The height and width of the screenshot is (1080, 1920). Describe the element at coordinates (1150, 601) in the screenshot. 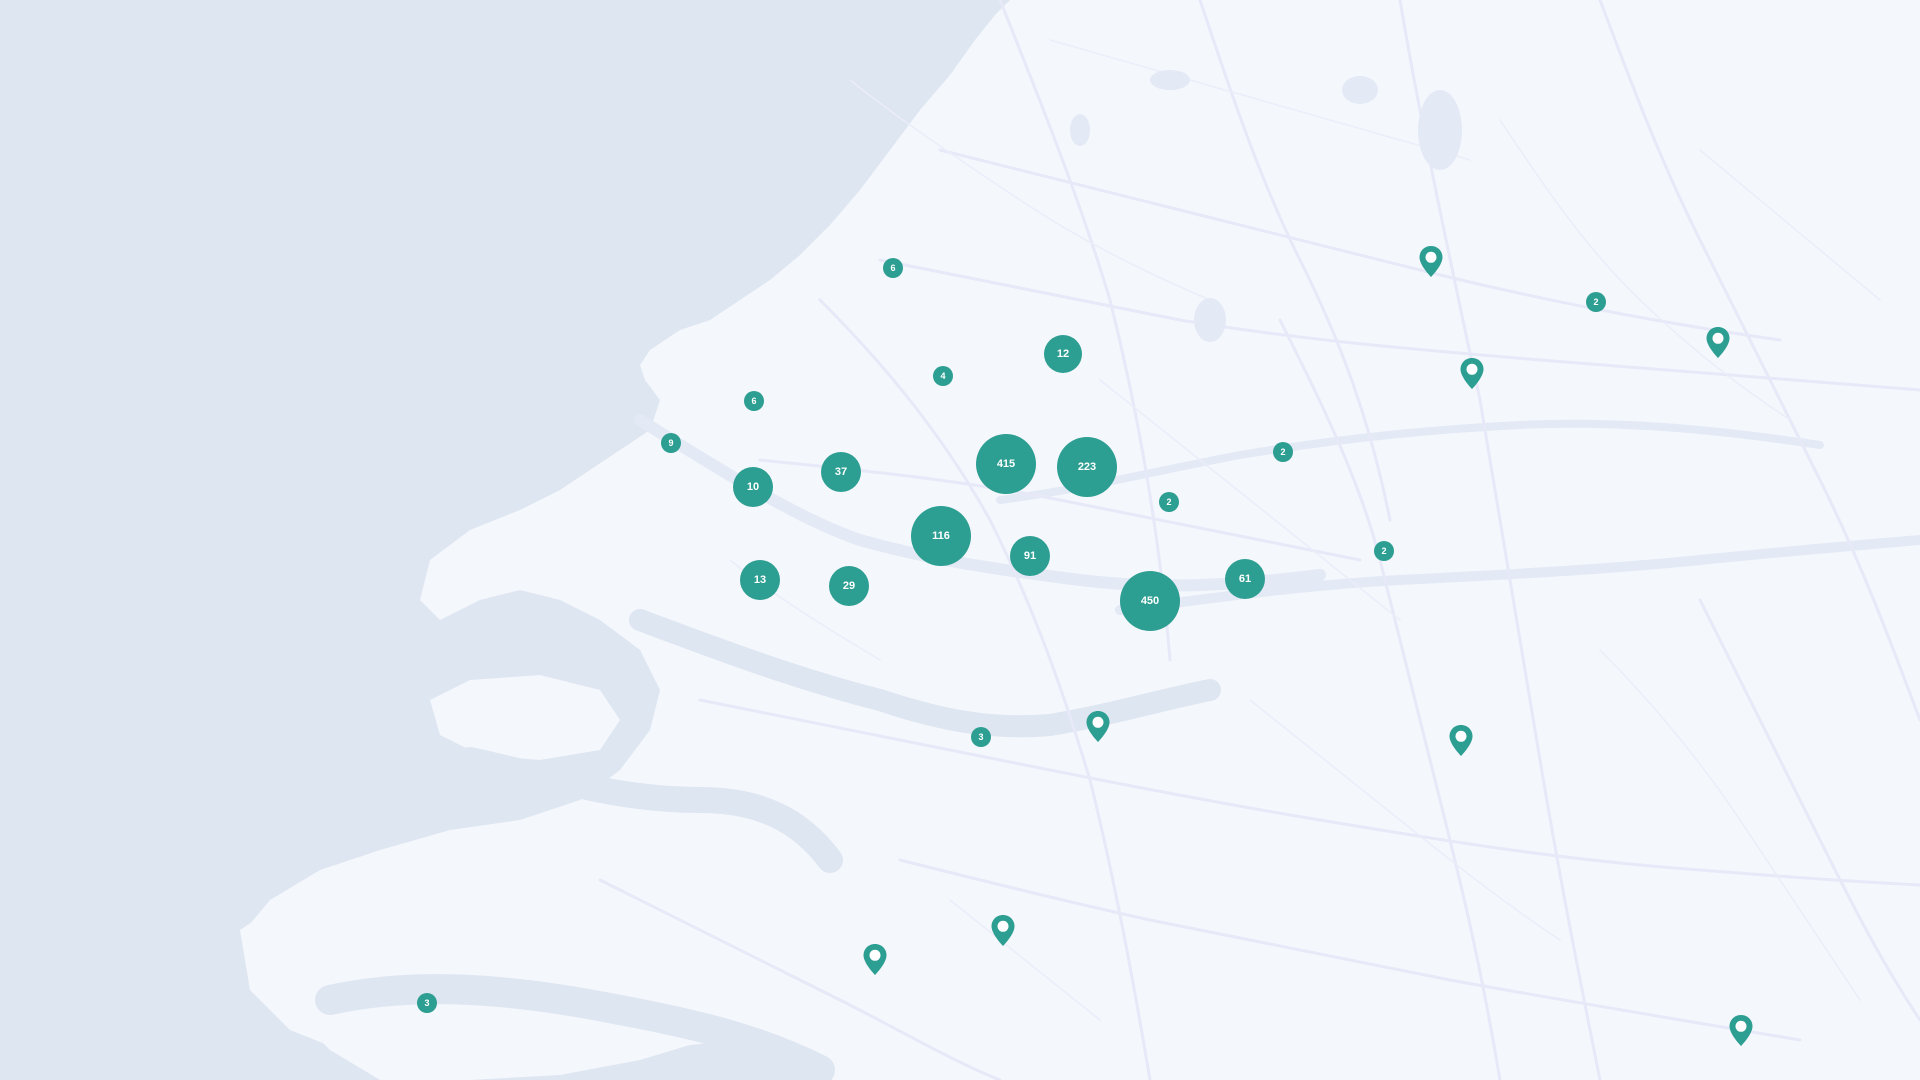

I see `cluster-marker: 450` at that location.